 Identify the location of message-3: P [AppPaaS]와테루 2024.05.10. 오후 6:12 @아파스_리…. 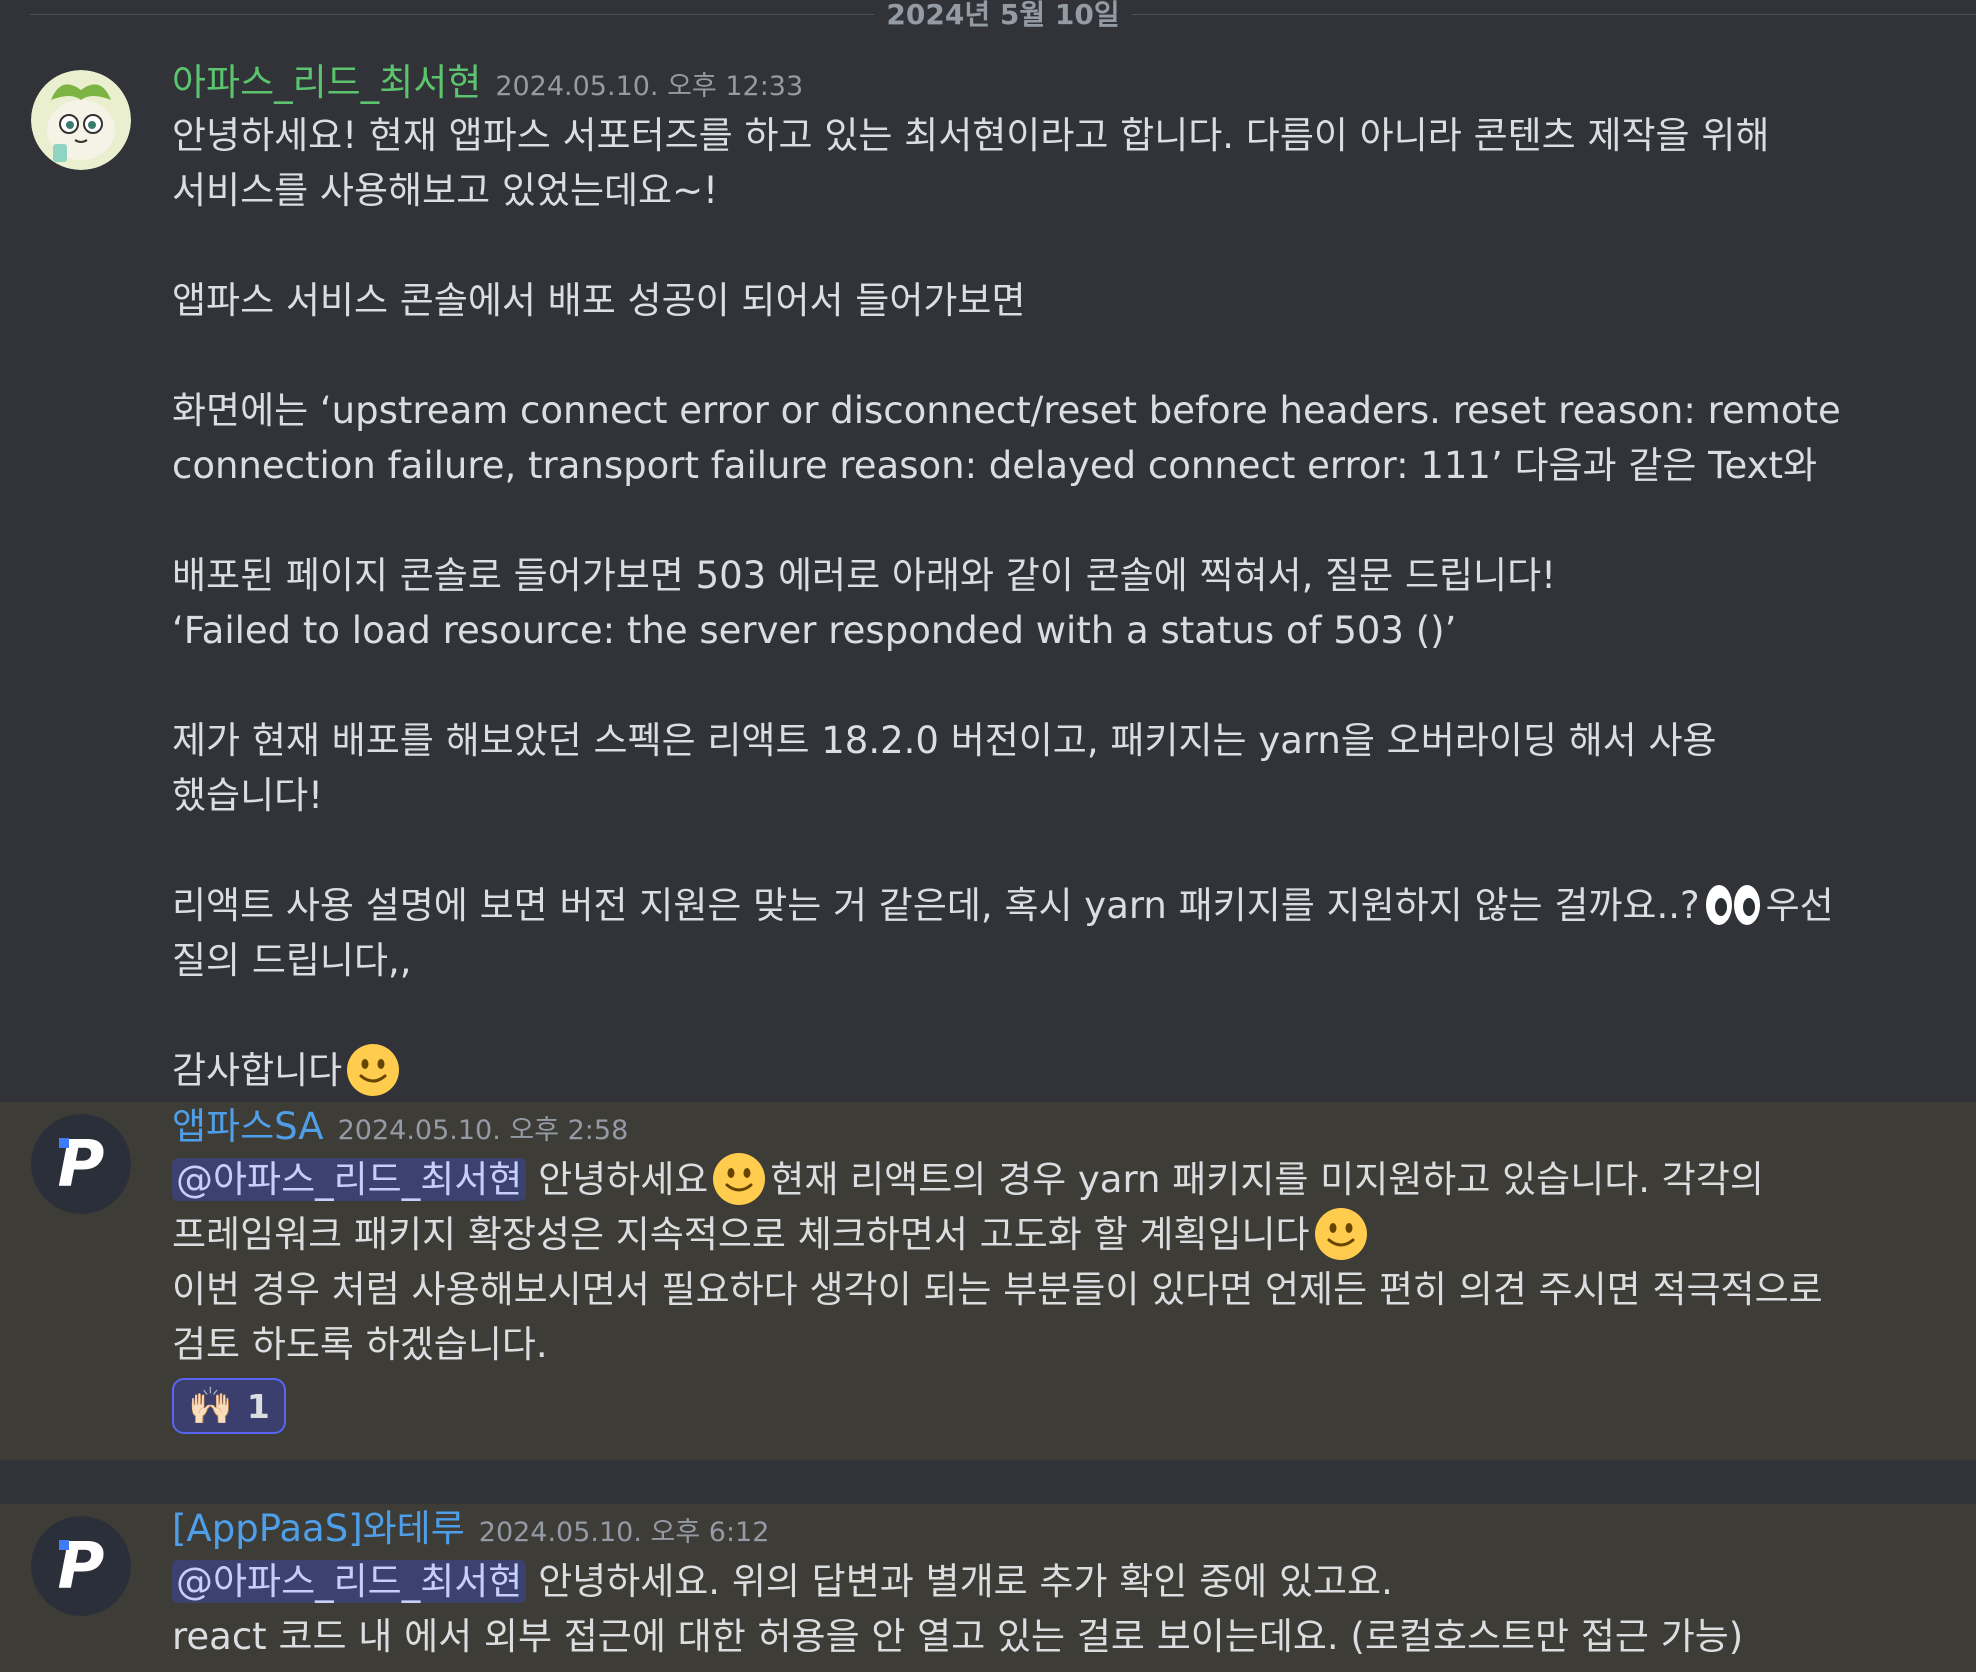
(988, 1588).